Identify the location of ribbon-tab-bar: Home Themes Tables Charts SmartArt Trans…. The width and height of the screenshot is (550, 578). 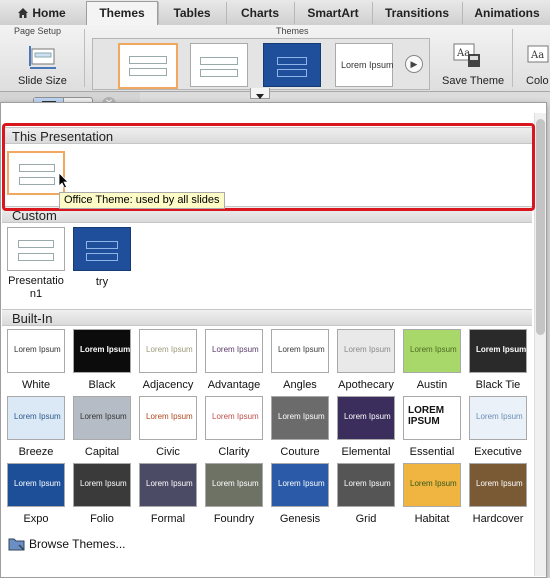
(275, 13).